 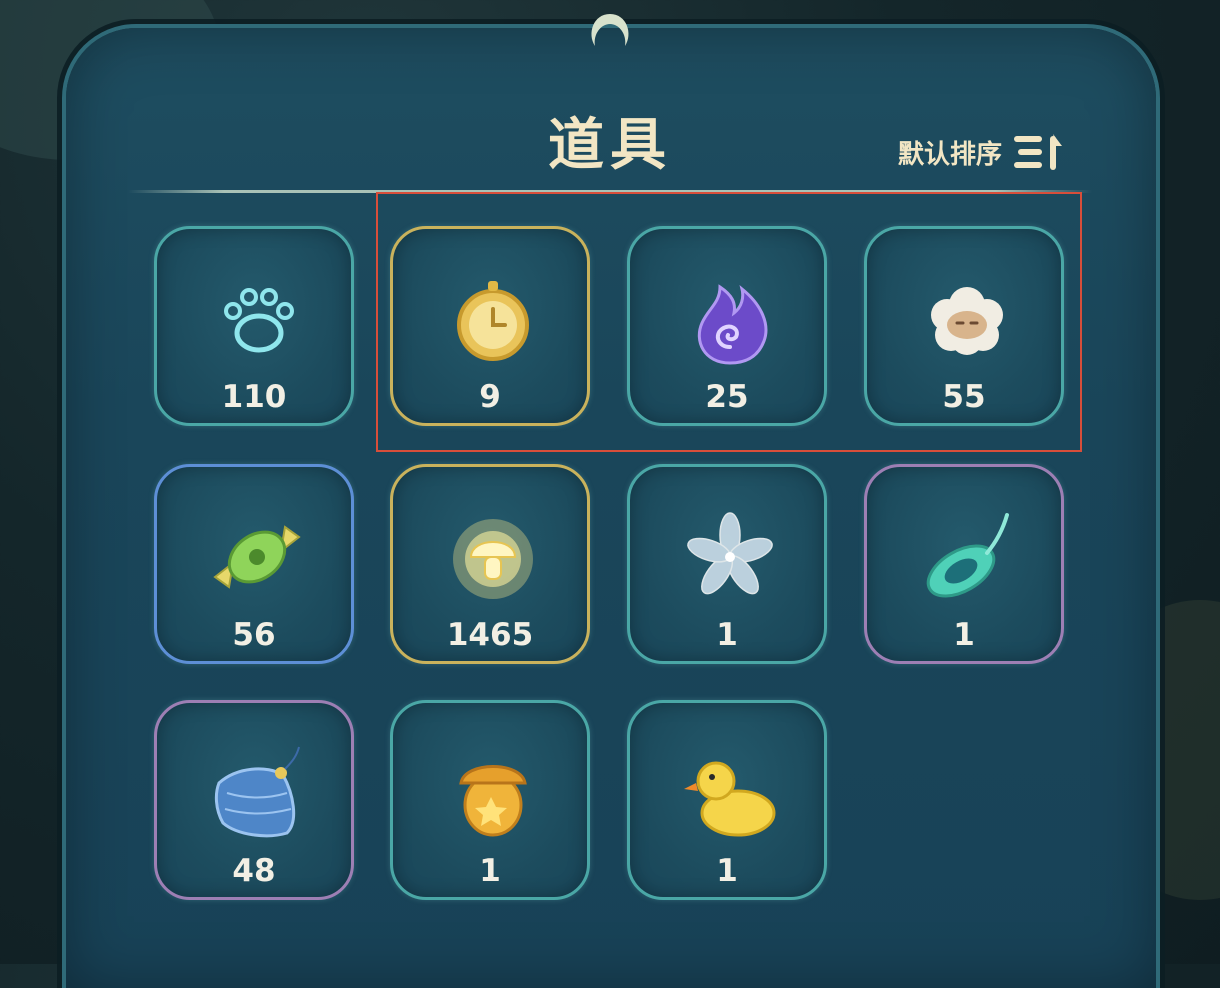 I want to click on paw-icon, so click(x=259, y=320).